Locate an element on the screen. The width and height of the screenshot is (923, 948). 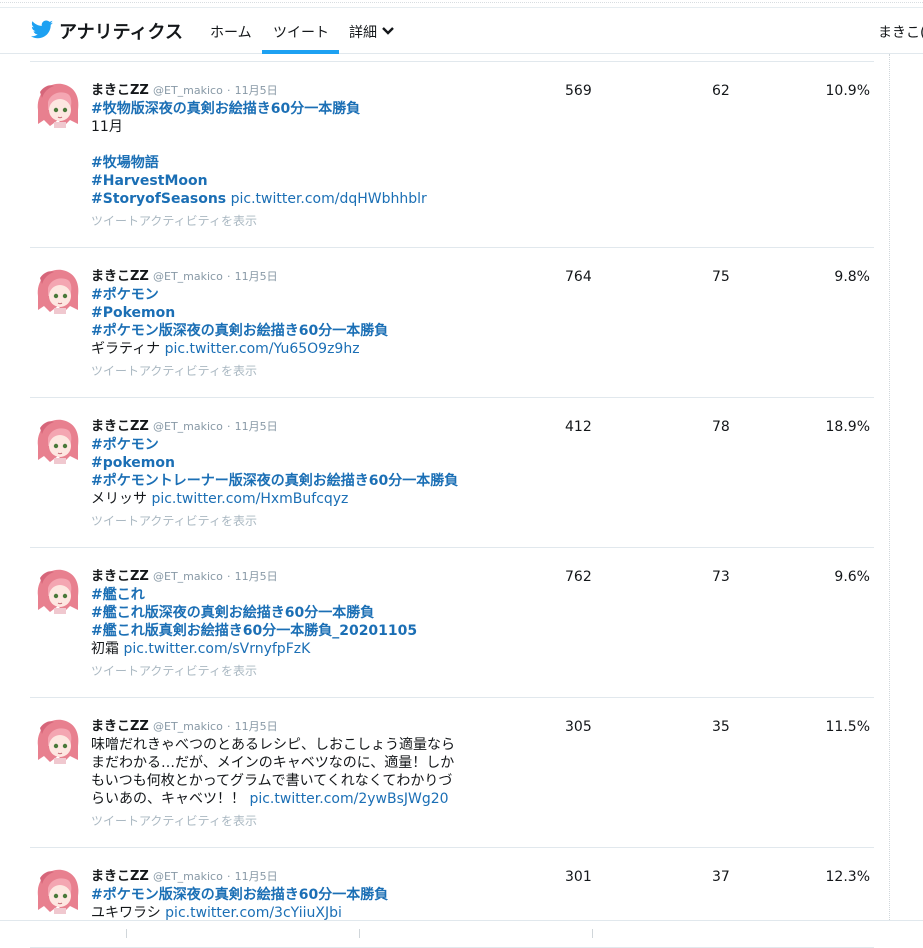
hashtag-link: #ポケモントレーナー版深夜の真剣お絵描き60分一本勝負 is located at coordinates (274, 481).